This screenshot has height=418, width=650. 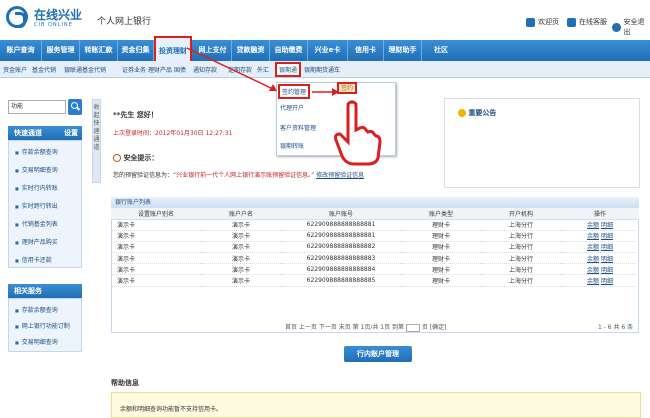 What do you see at coordinates (71, 133) in the screenshot?
I see `quick-settings-link: 设置` at bounding box center [71, 133].